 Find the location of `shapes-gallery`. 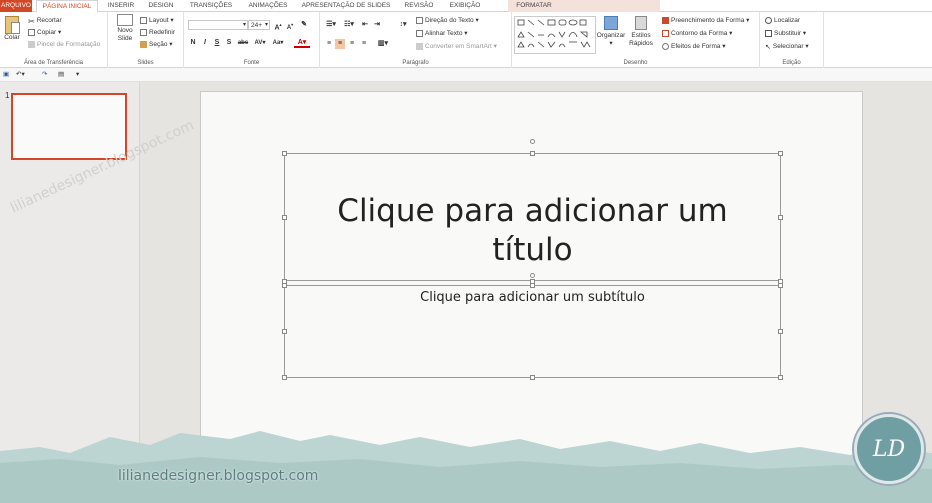

shapes-gallery is located at coordinates (555, 35).